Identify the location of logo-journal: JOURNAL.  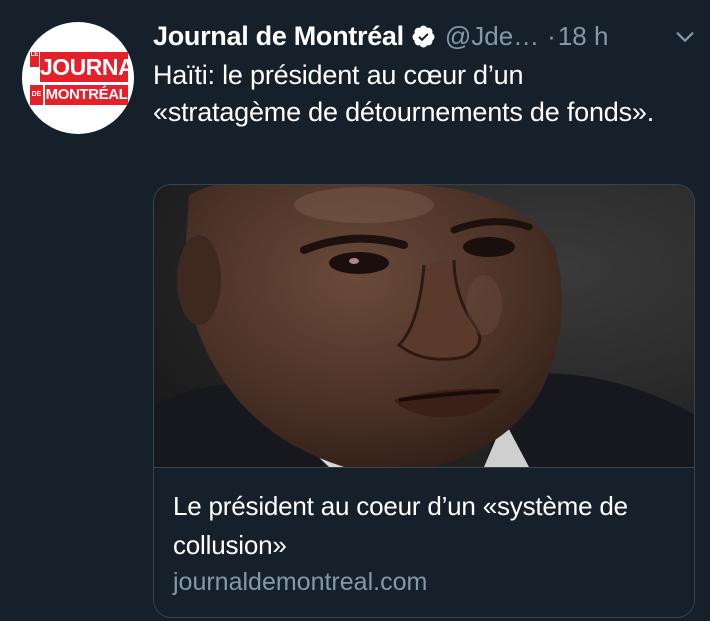
(87, 67).